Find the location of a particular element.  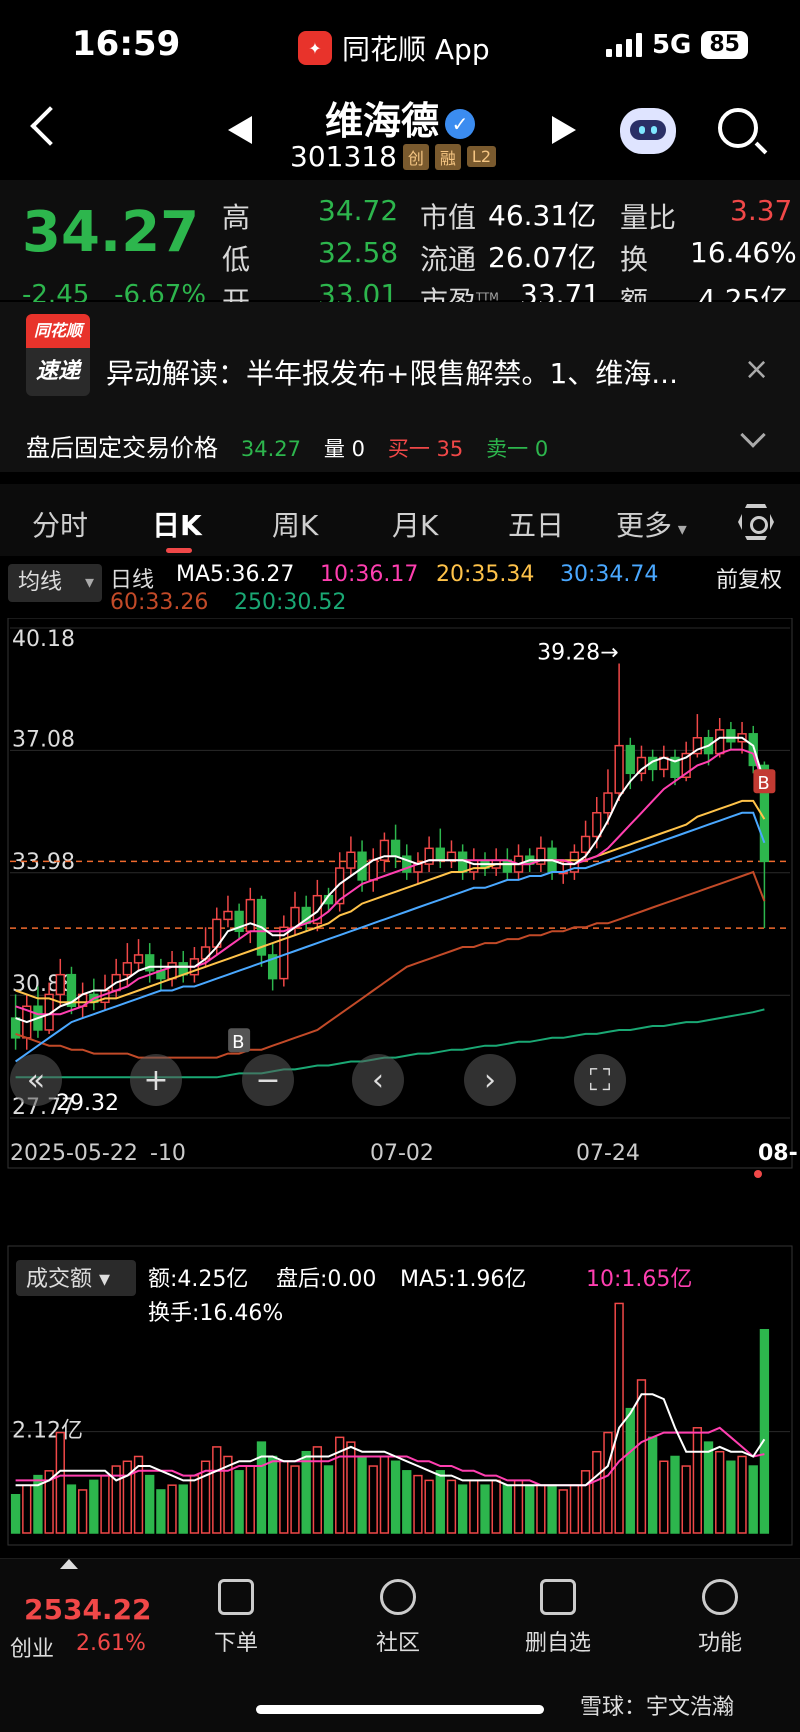

date-axis-label: 08-15 is located at coordinates (779, 1153).